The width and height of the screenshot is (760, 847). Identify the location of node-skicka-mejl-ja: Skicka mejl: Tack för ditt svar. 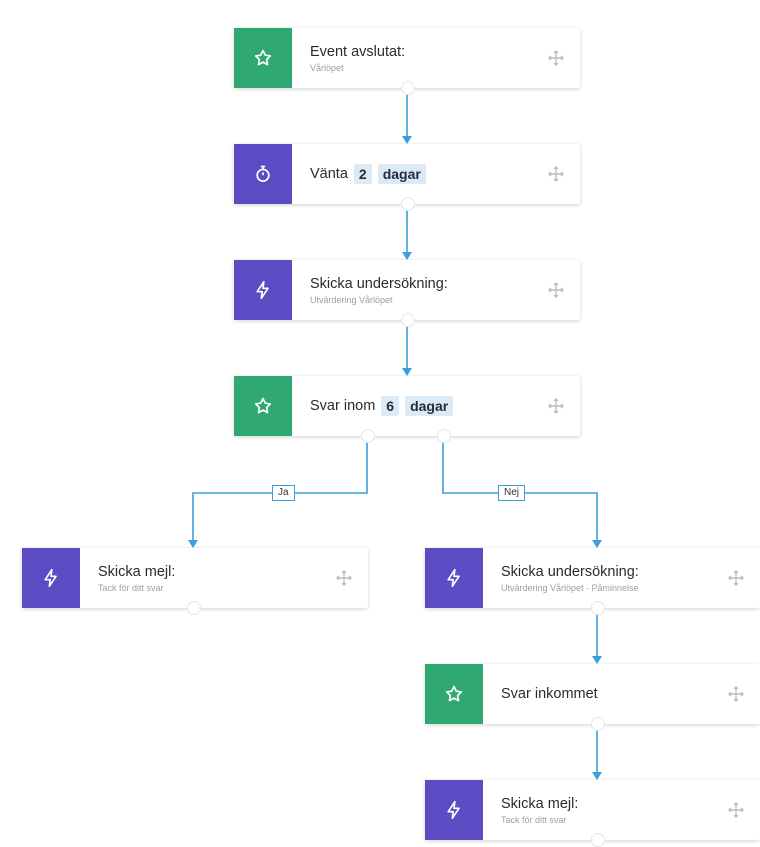
(195, 581).